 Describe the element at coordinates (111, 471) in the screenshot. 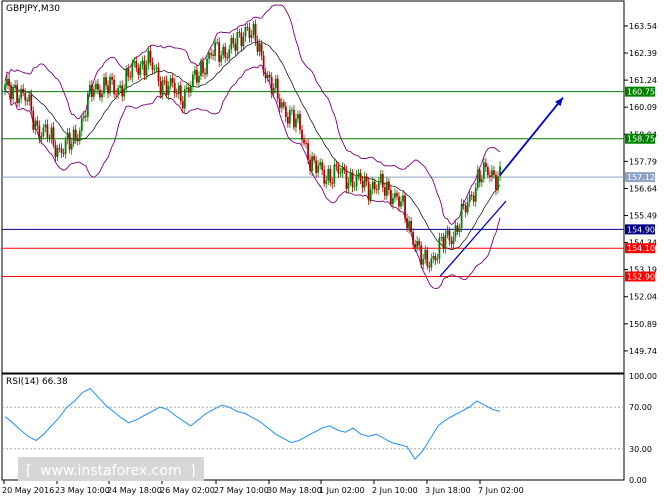

I see `watermark-text: www.instaforex.com` at that location.